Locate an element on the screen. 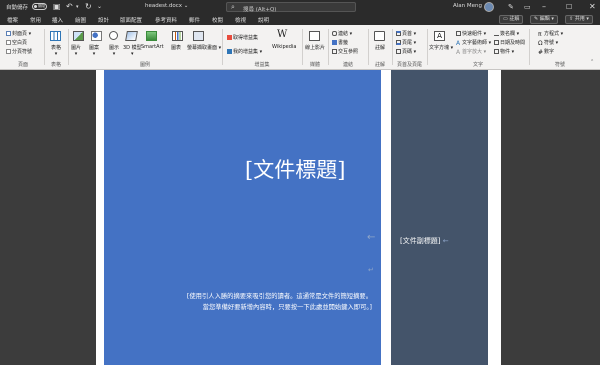 The image size is (600, 365). editing-button: ✎ 編輯 ▾ is located at coordinates (544, 19).